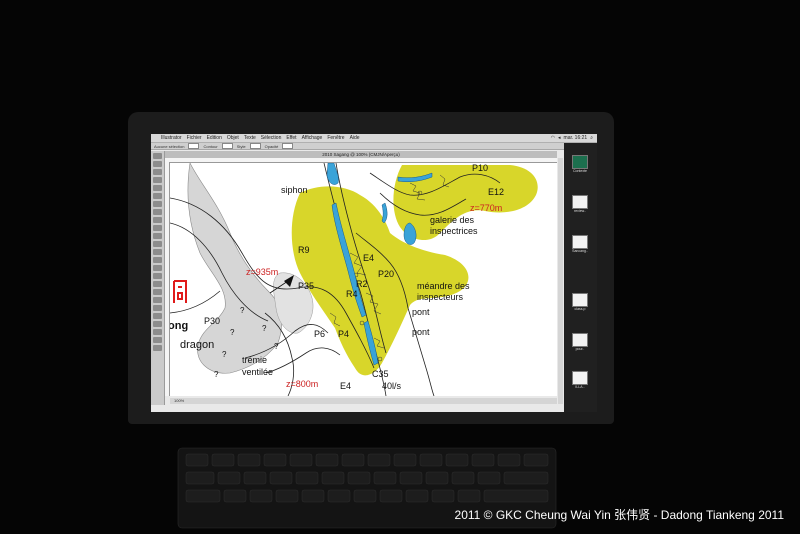 The width and height of the screenshot is (800, 534). I want to click on desktop-icon-6: ILLA.., so click(580, 380).